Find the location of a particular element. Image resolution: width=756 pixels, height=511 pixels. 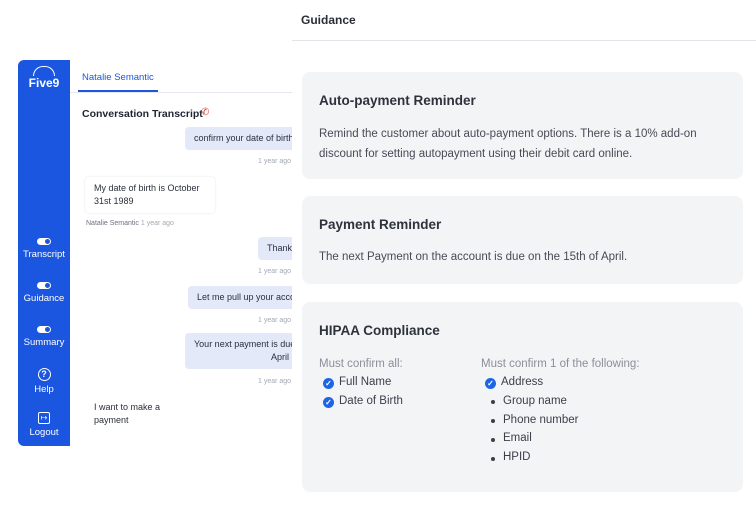

rail-item-summary: Summary is located at coordinates (44, 337).